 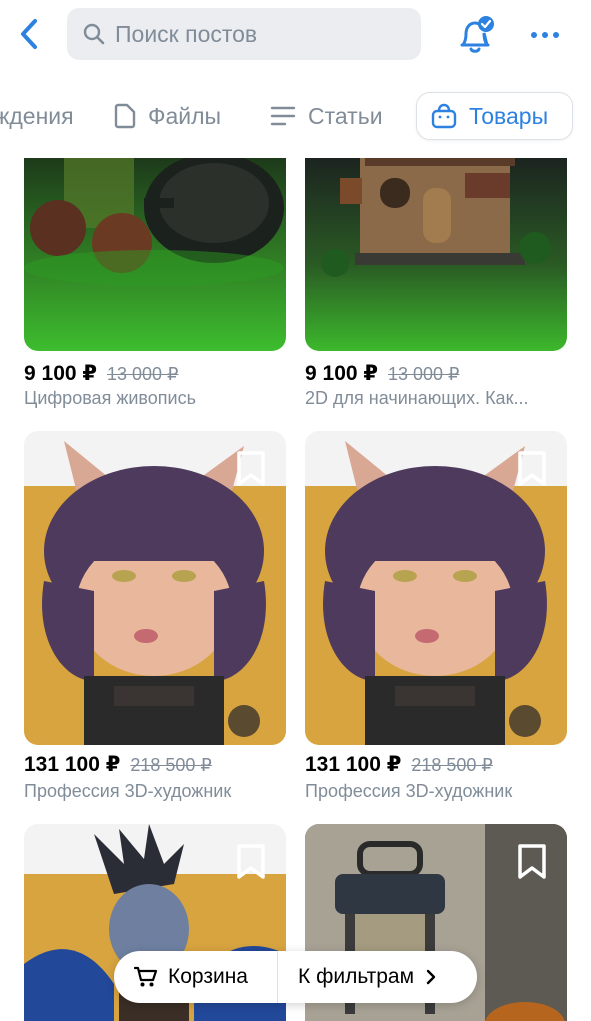 I want to click on tab-files: Файлы, so click(x=167, y=116).